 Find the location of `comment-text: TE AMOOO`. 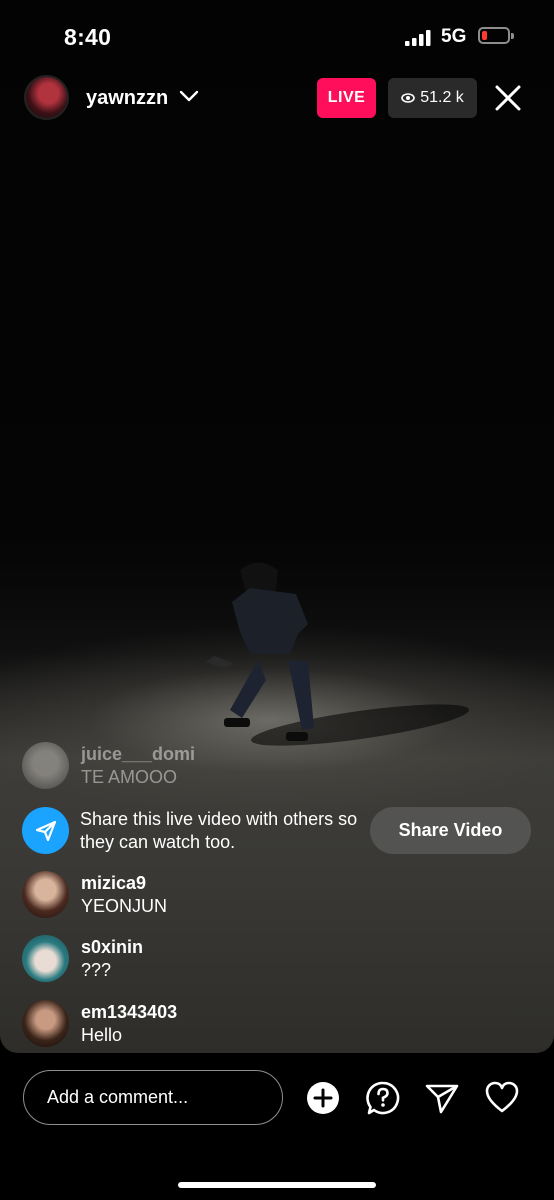

comment-text: TE AMOOO is located at coordinates (129, 777).